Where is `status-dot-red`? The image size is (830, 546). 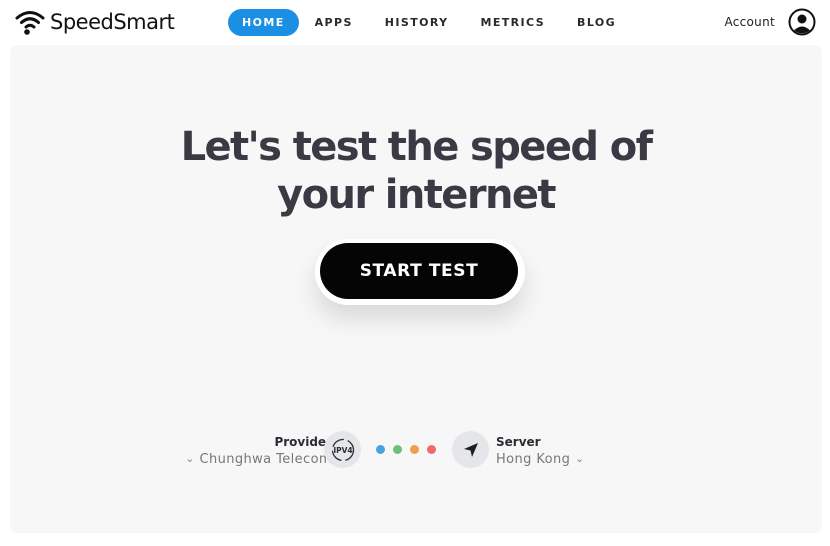
status-dot-red is located at coordinates (431, 449).